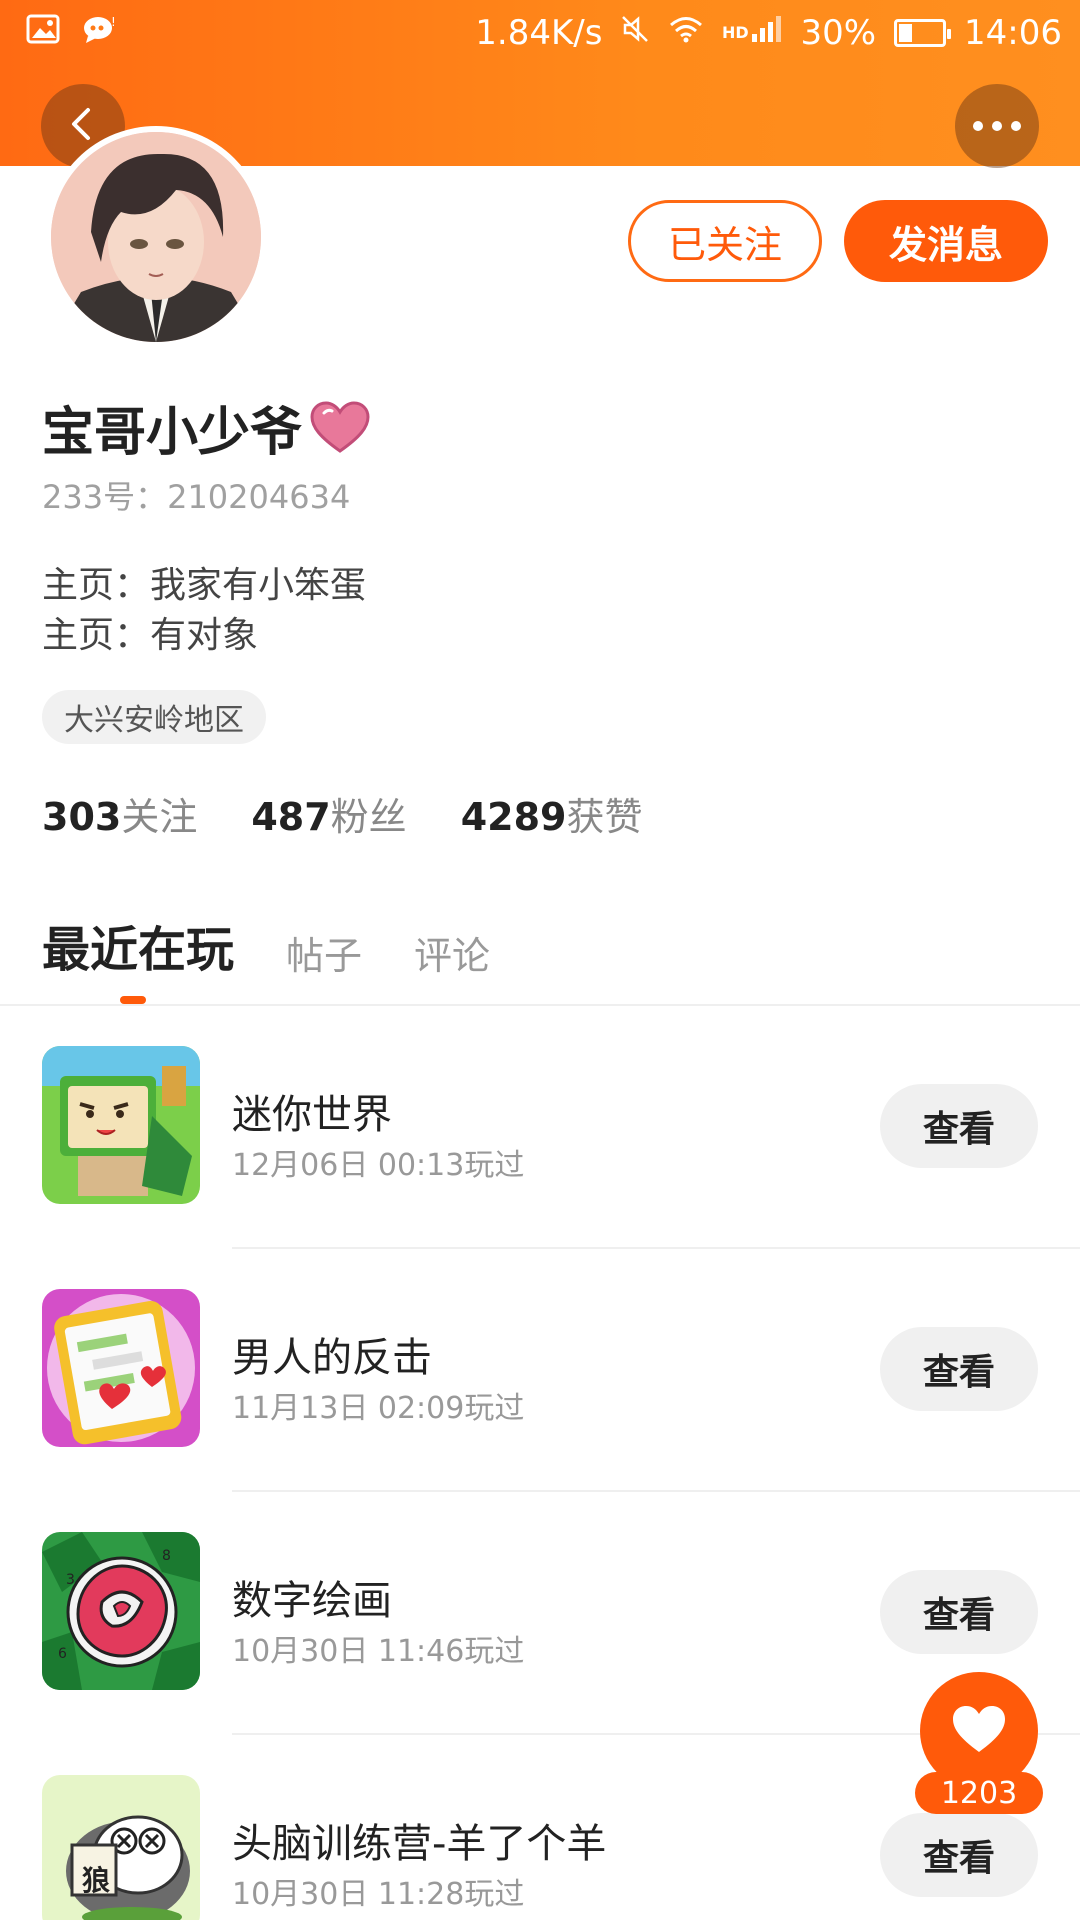  What do you see at coordinates (196, 497) in the screenshot?
I see `user-id: 233号：210204634` at bounding box center [196, 497].